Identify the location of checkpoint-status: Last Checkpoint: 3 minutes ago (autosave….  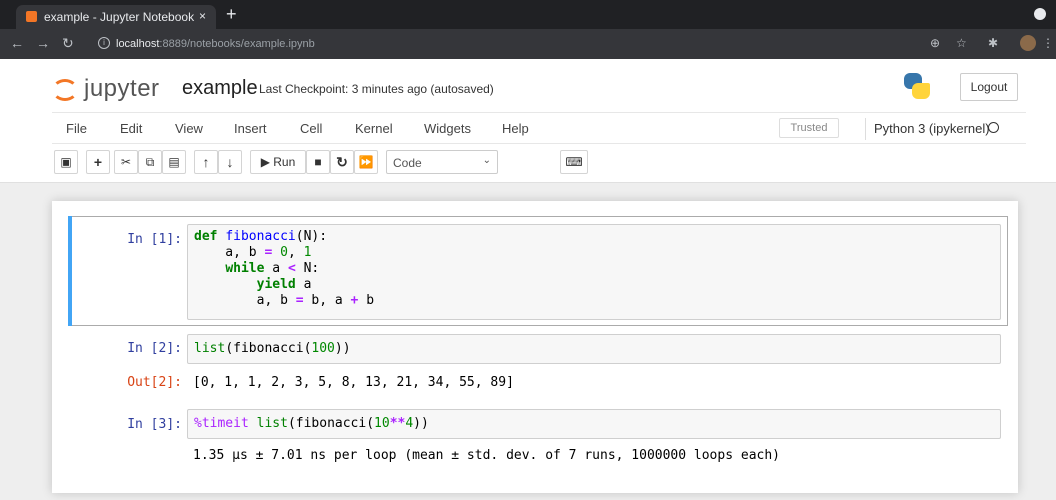
(376, 89).